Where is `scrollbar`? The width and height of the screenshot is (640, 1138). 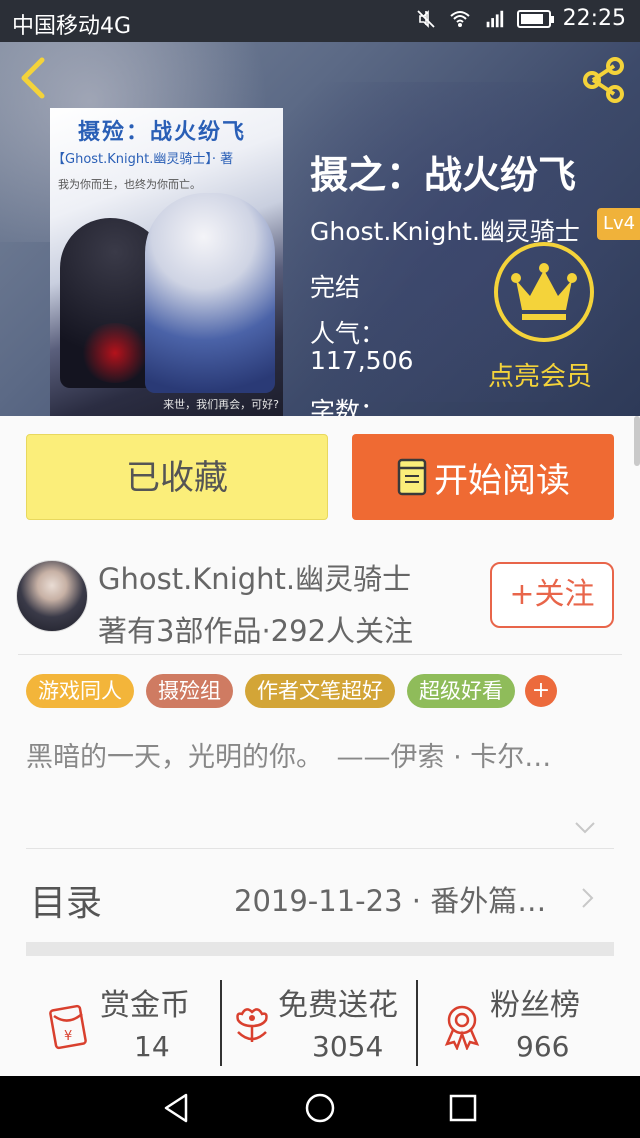 scrollbar is located at coordinates (637, 441).